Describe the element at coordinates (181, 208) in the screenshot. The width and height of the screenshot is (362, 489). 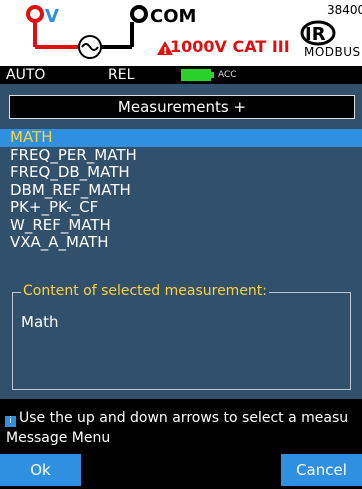
I see `list-item: PK+_PK-_CF` at that location.